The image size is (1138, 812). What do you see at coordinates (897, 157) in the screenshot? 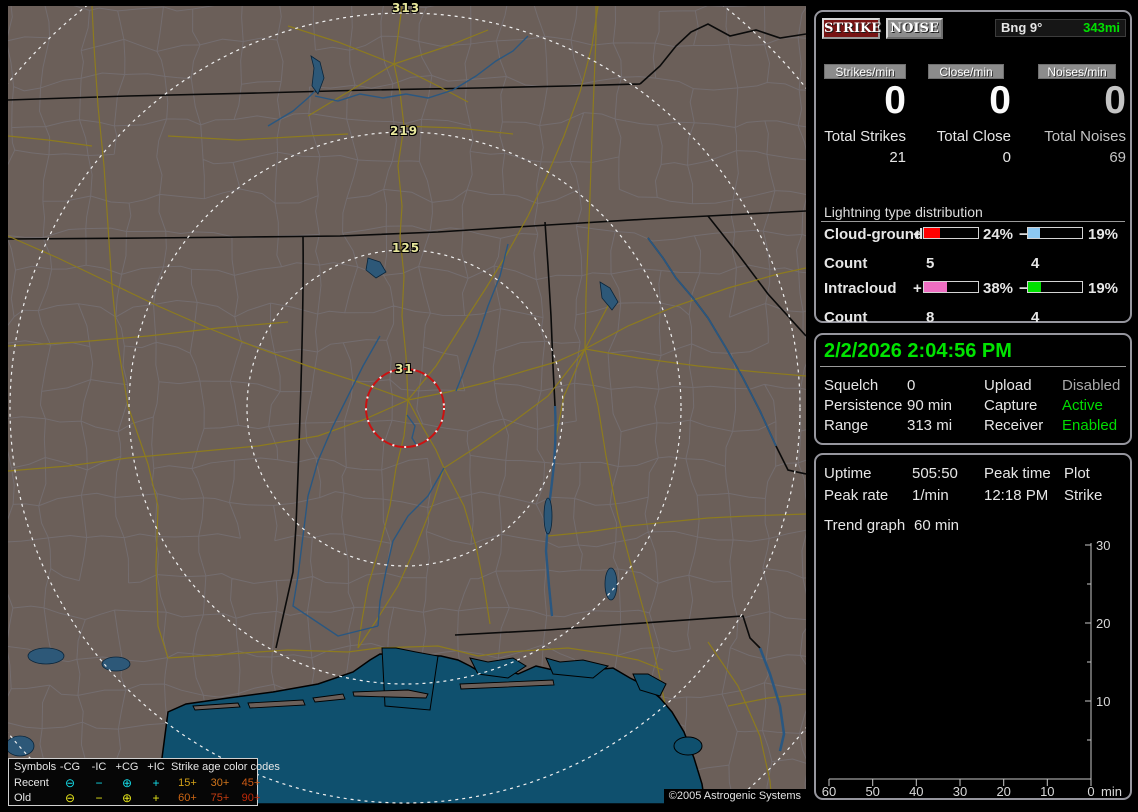
I see `total-strikes-value: 21` at bounding box center [897, 157].